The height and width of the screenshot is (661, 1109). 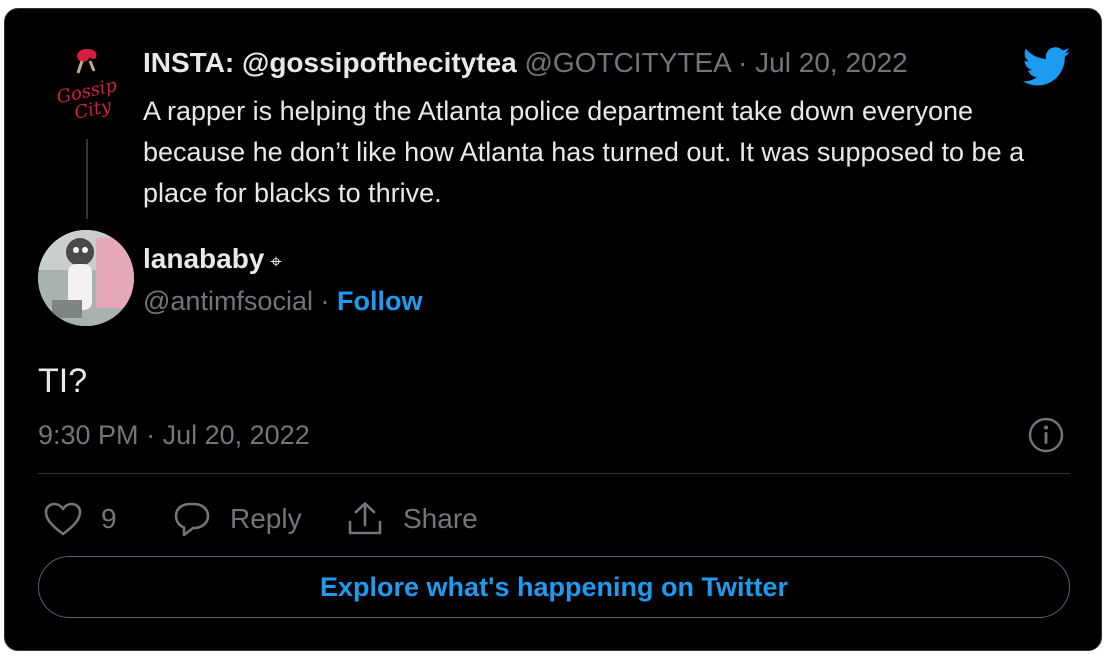 I want to click on quoted-author-avatar: Gossip City, so click(x=86, y=87).